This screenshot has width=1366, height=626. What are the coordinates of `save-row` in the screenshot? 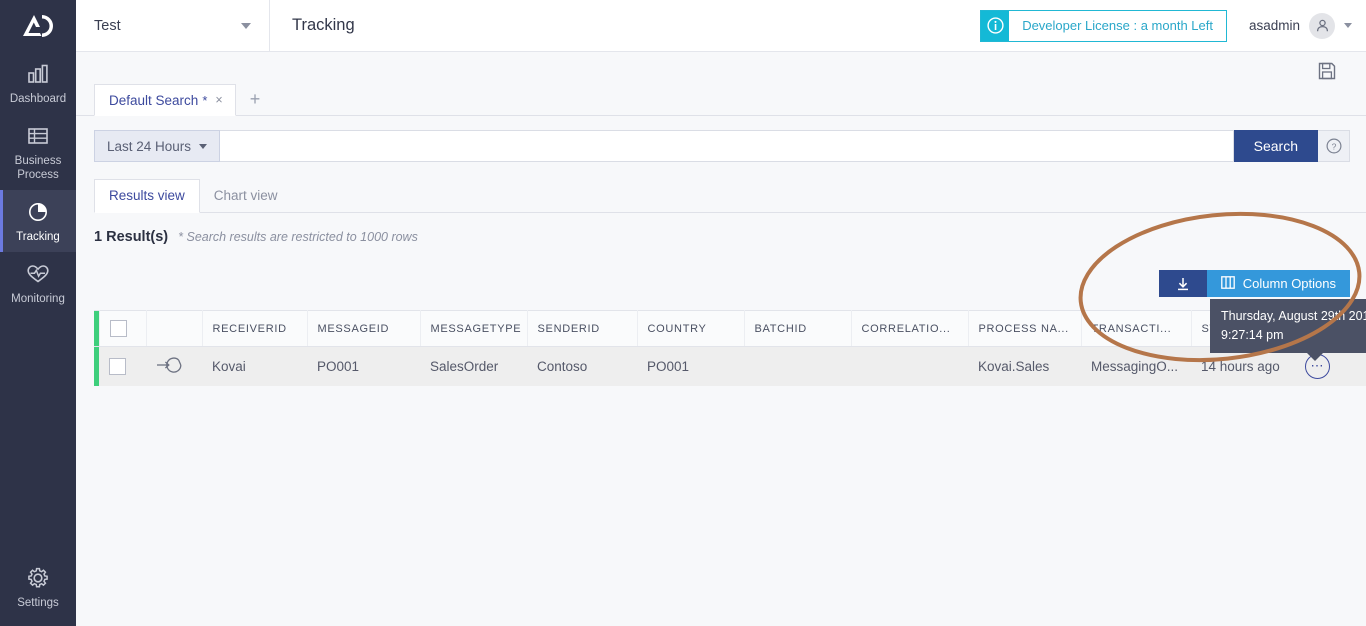 It's located at (721, 68).